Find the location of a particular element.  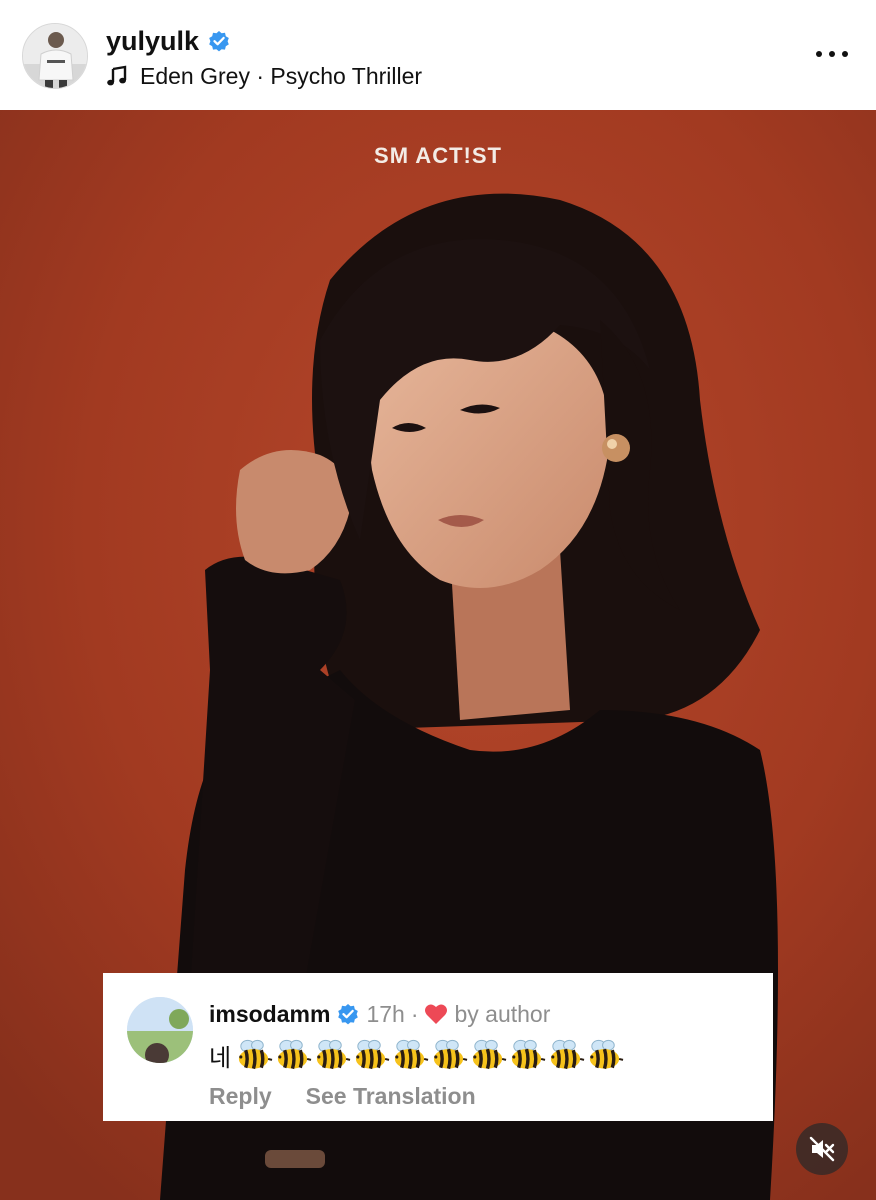

brand-watermark: SM ACT!ST is located at coordinates (438, 155).